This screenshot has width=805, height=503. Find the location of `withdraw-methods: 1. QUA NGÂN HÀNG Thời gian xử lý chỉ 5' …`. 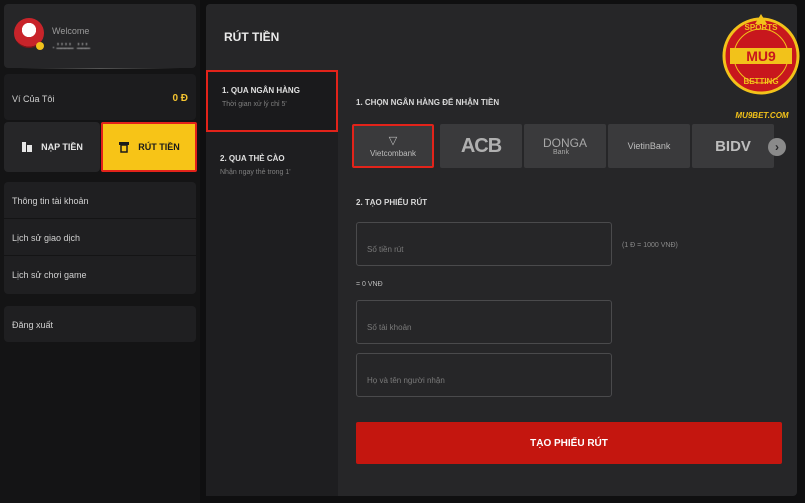

withdraw-methods: 1. QUA NGÂN HÀNG Thời gian xử lý chỉ 5' … is located at coordinates (272, 283).